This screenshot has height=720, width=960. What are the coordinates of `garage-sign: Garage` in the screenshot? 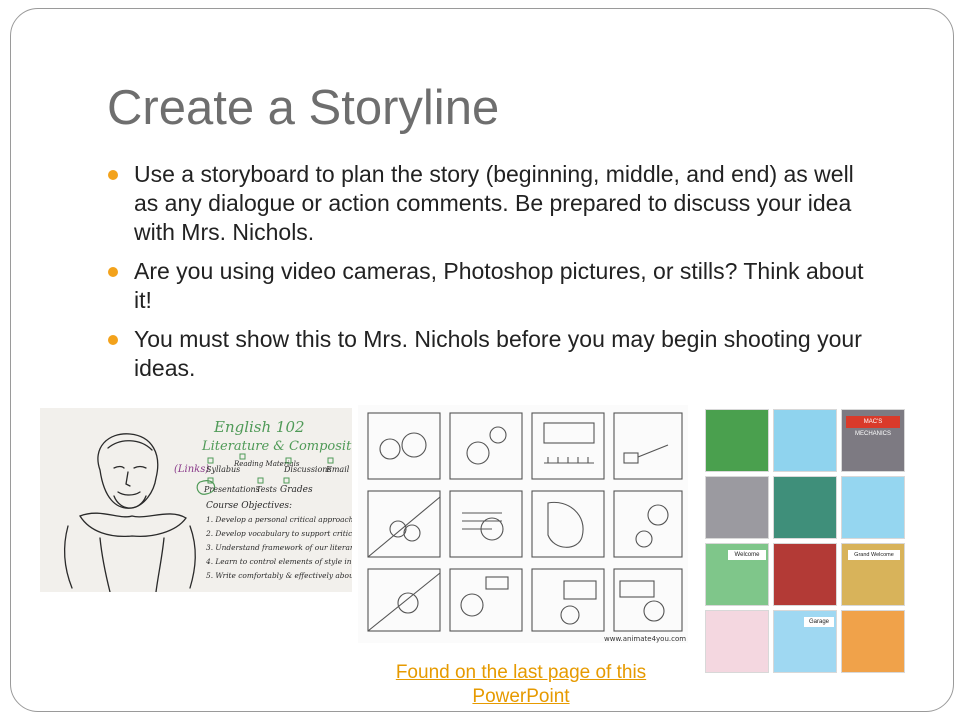 It's located at (819, 622).